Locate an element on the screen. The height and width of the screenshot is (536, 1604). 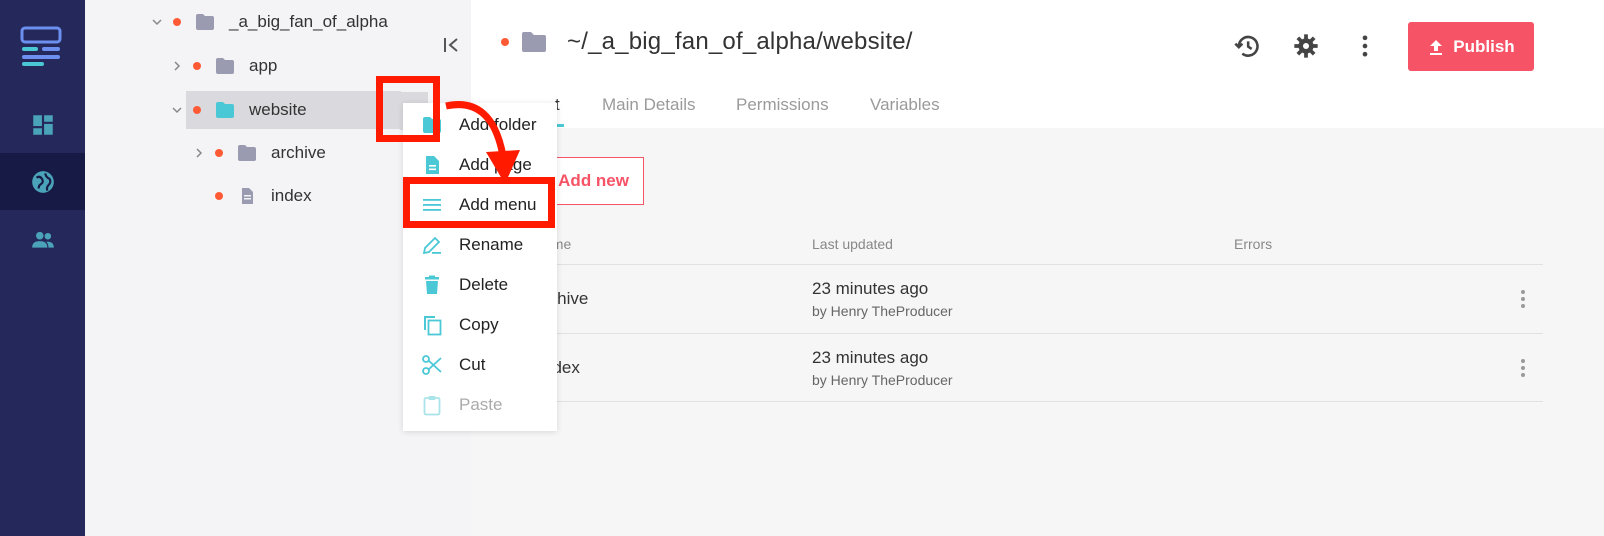
menu-item-label: Delete is located at coordinates (484, 284).